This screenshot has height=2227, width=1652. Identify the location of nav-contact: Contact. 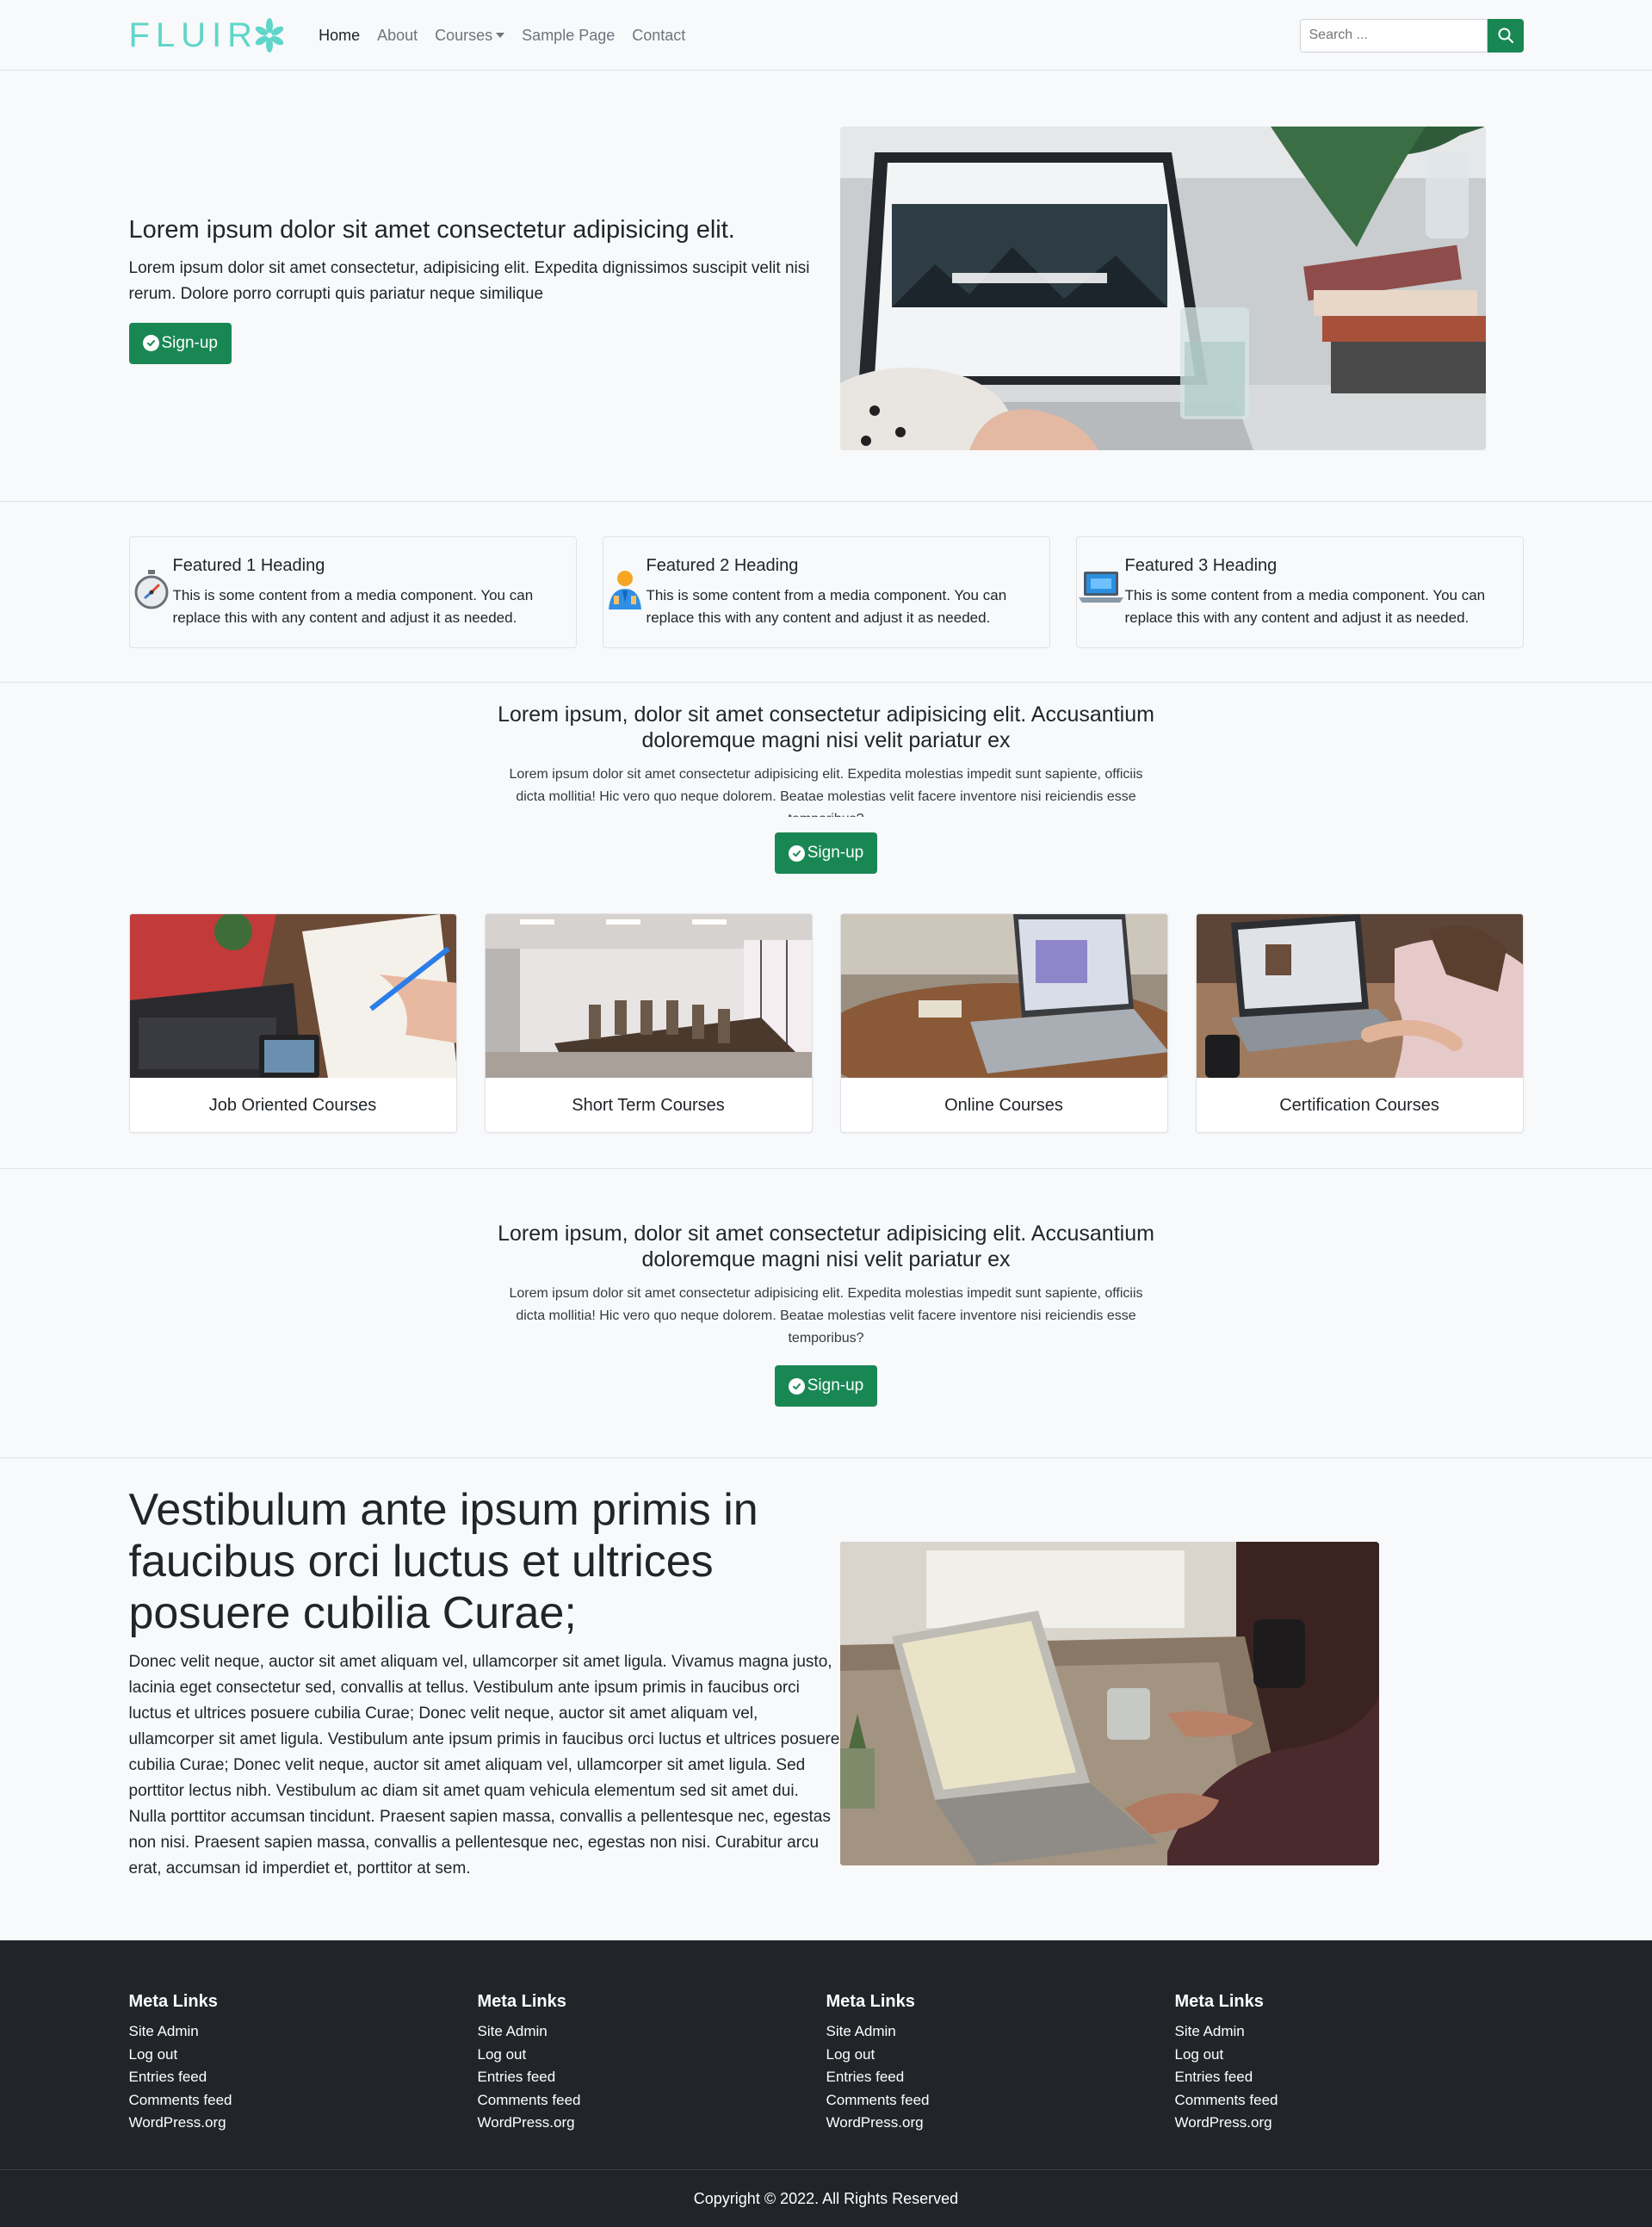
(658, 36).